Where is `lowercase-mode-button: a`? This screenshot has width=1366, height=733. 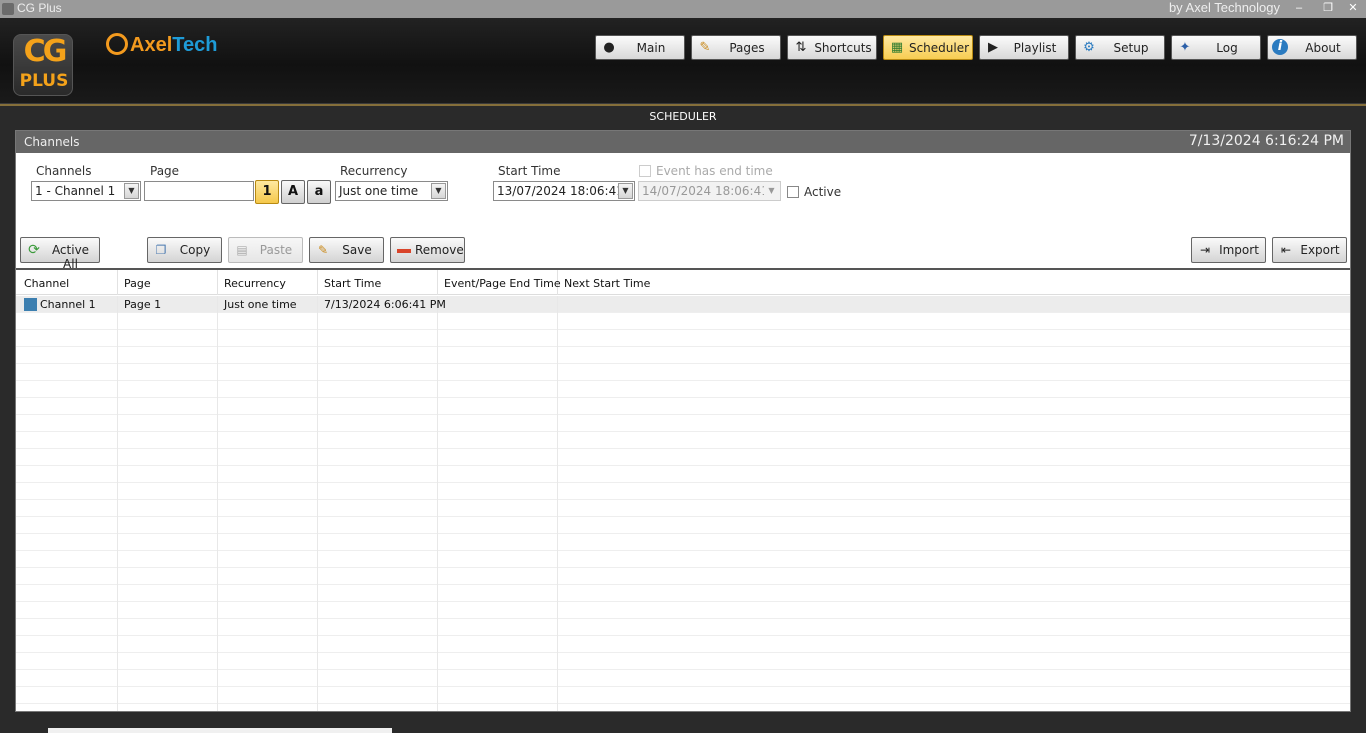 lowercase-mode-button: a is located at coordinates (319, 192).